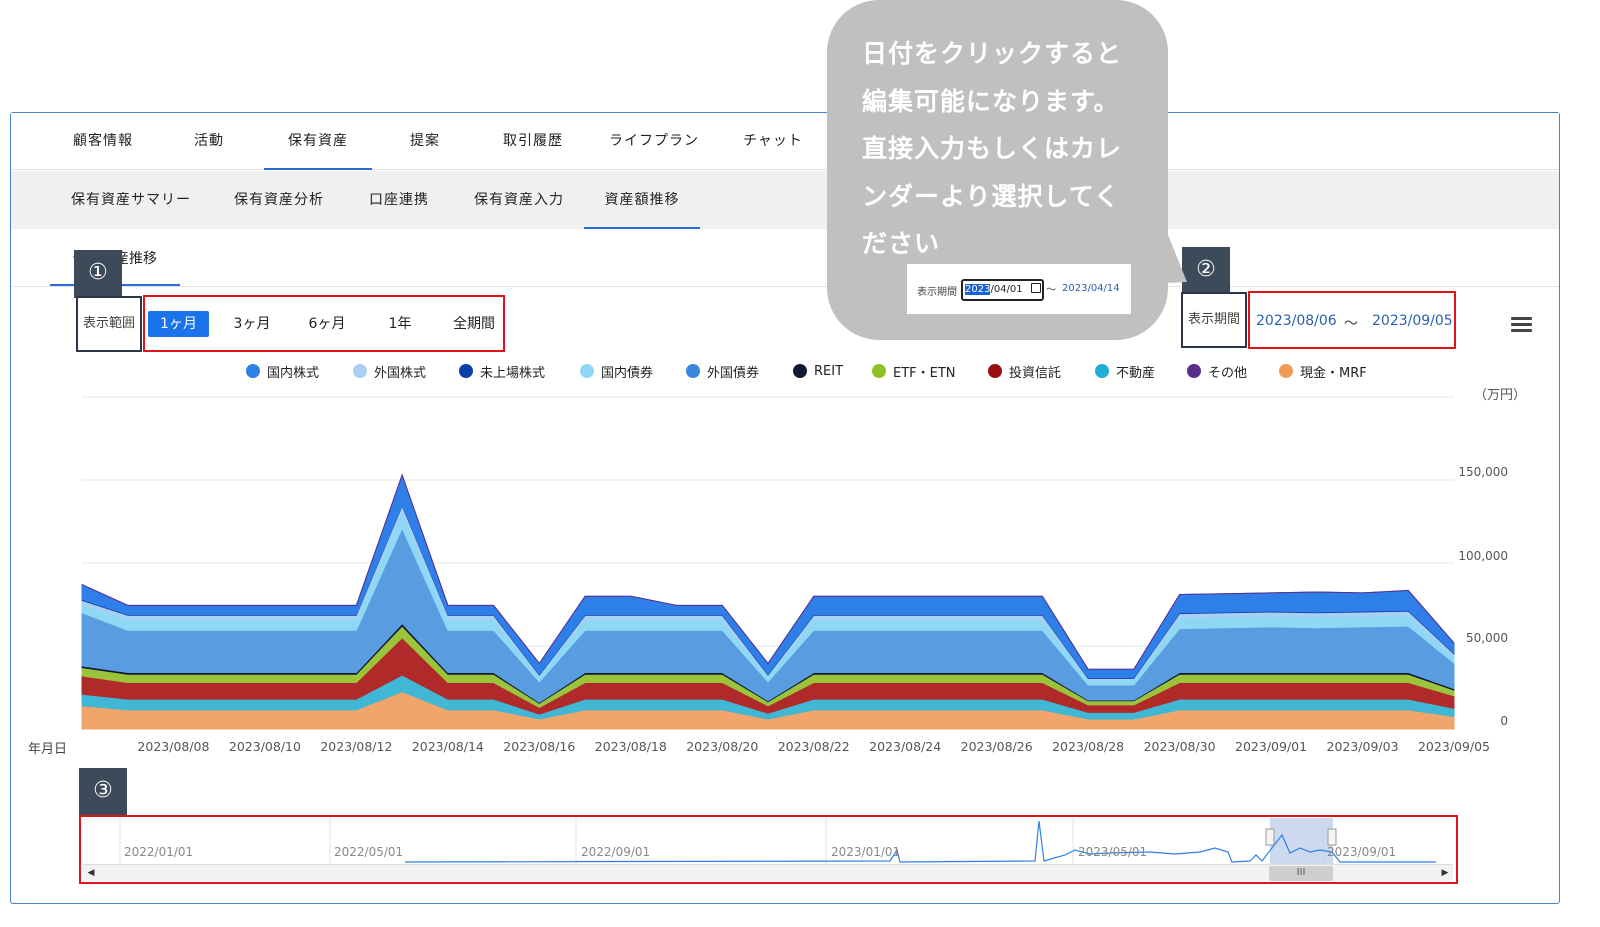 Image resolution: width=1600 pixels, height=927 pixels. Describe the element at coordinates (996, 746) in the screenshot. I see `x-tick-label: 2023/08/26` at that location.